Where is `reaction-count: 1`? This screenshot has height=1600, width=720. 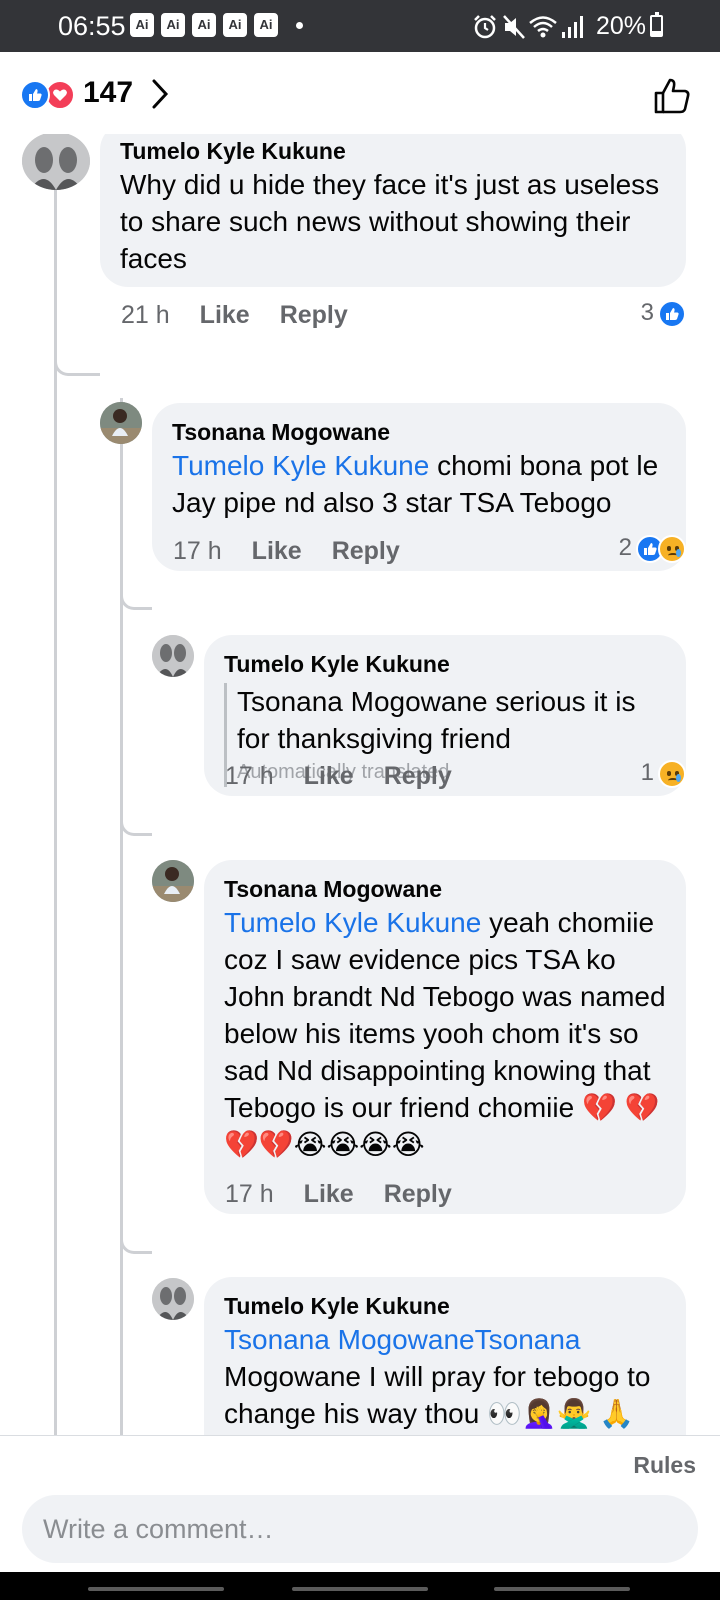 reaction-count: 1 is located at coordinates (647, 772).